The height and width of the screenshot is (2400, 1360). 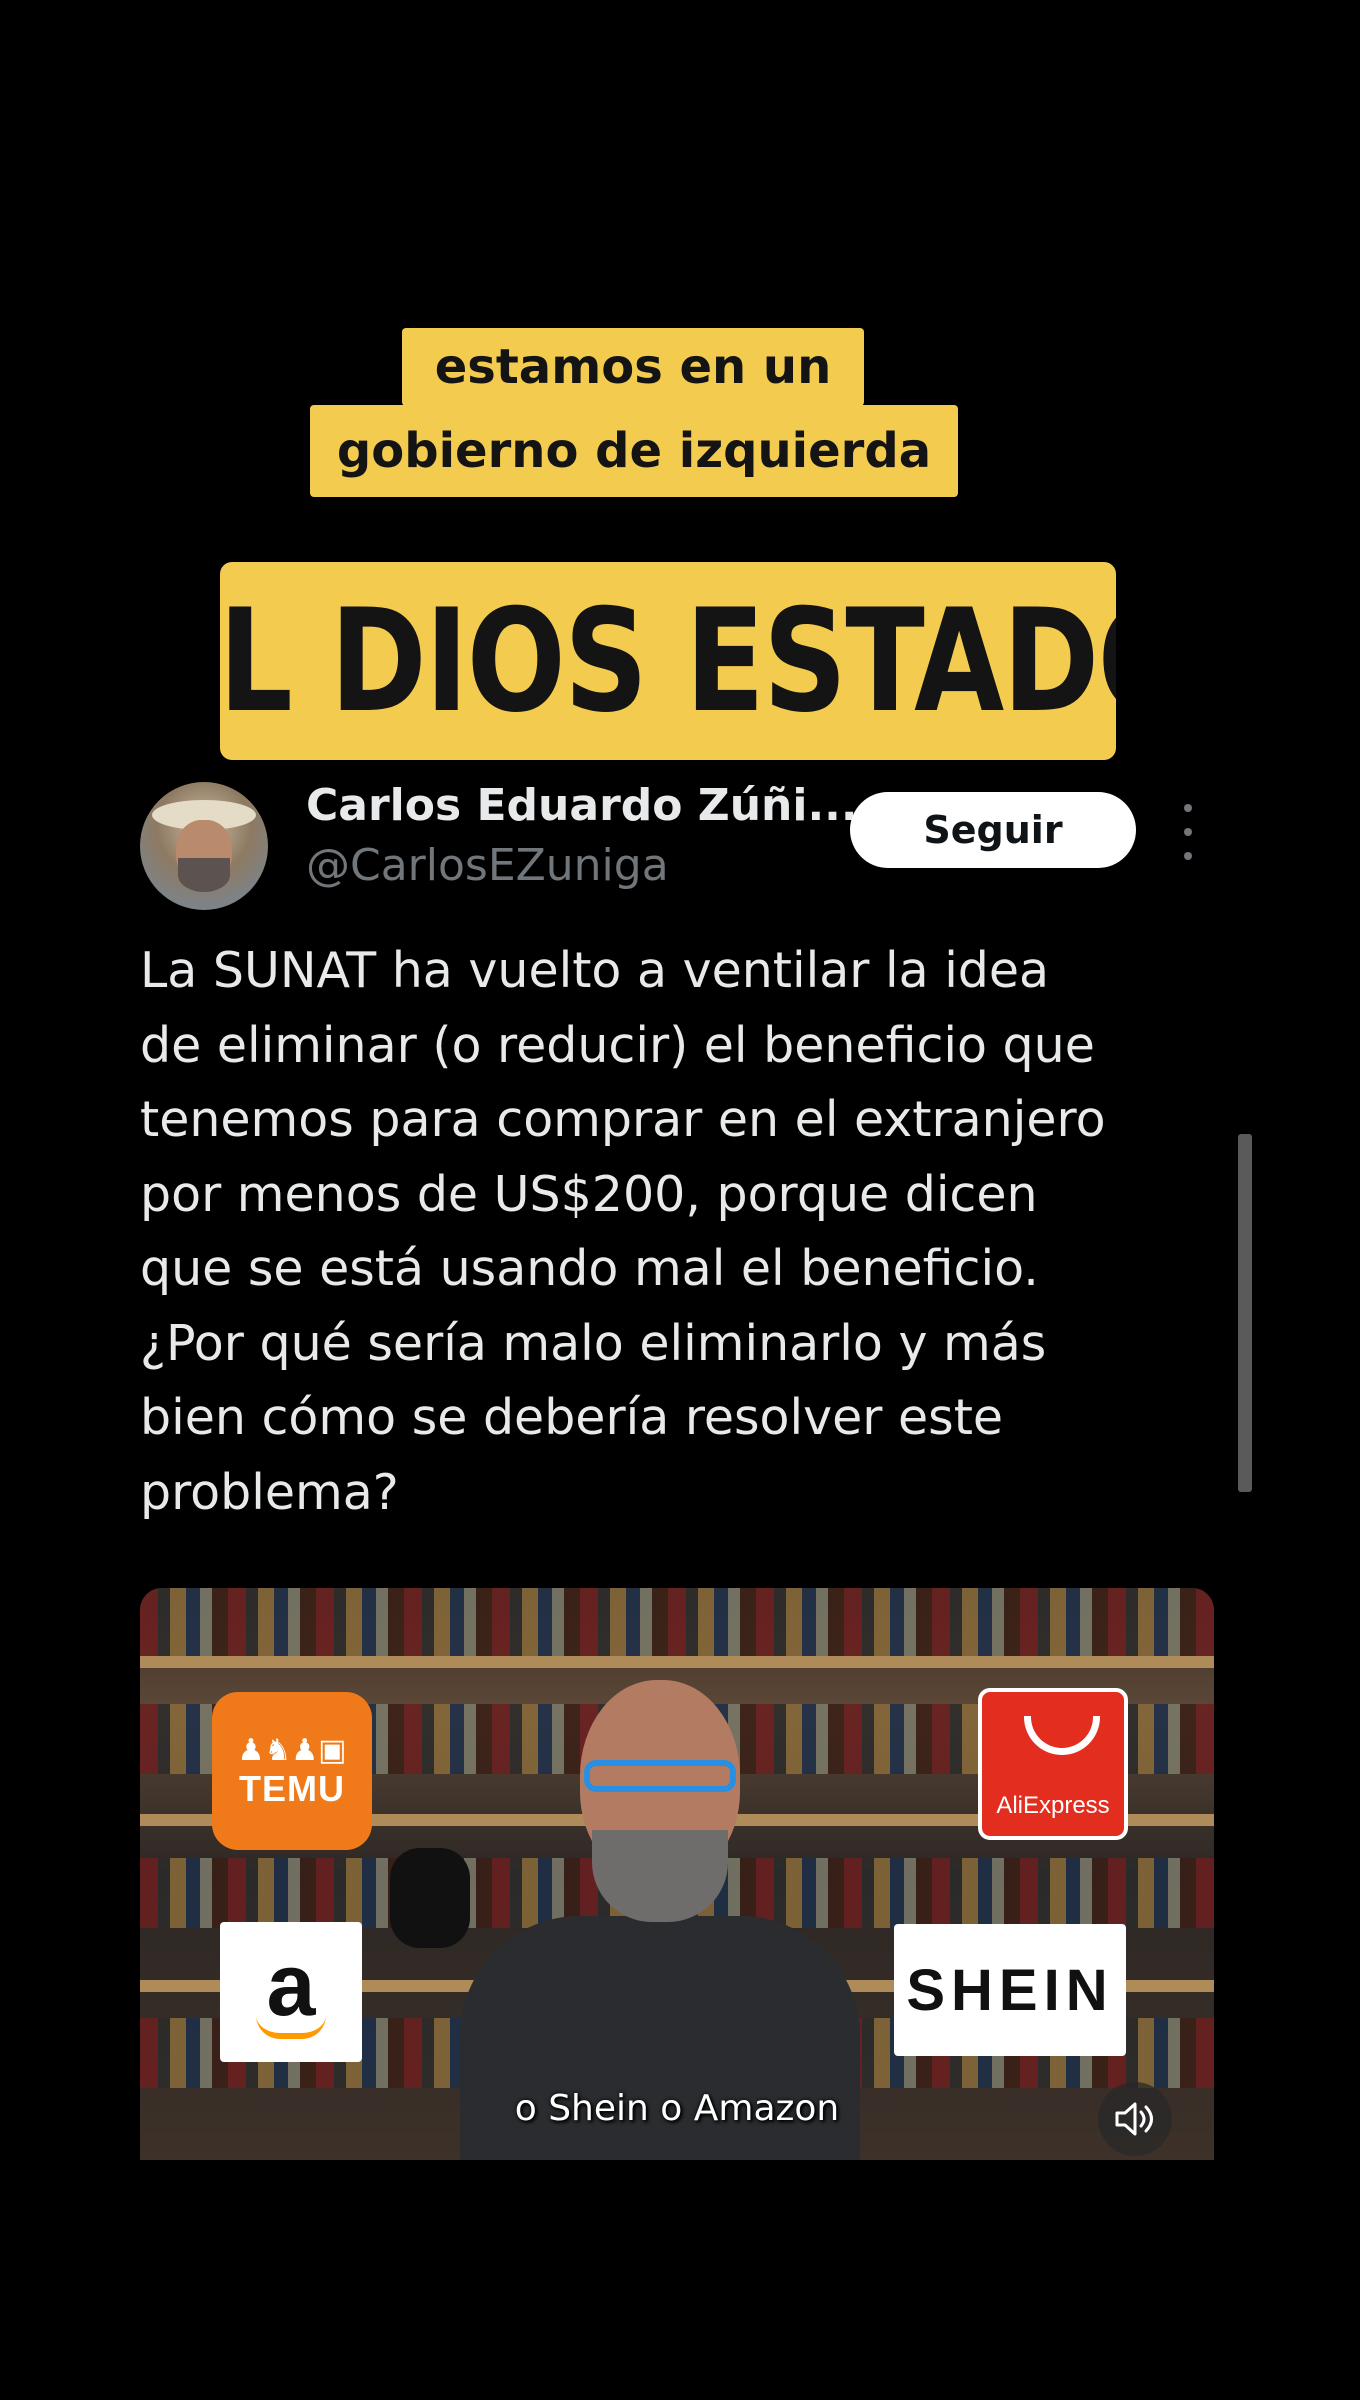 I want to click on caption-line-1: estamos en un, so click(x=633, y=367).